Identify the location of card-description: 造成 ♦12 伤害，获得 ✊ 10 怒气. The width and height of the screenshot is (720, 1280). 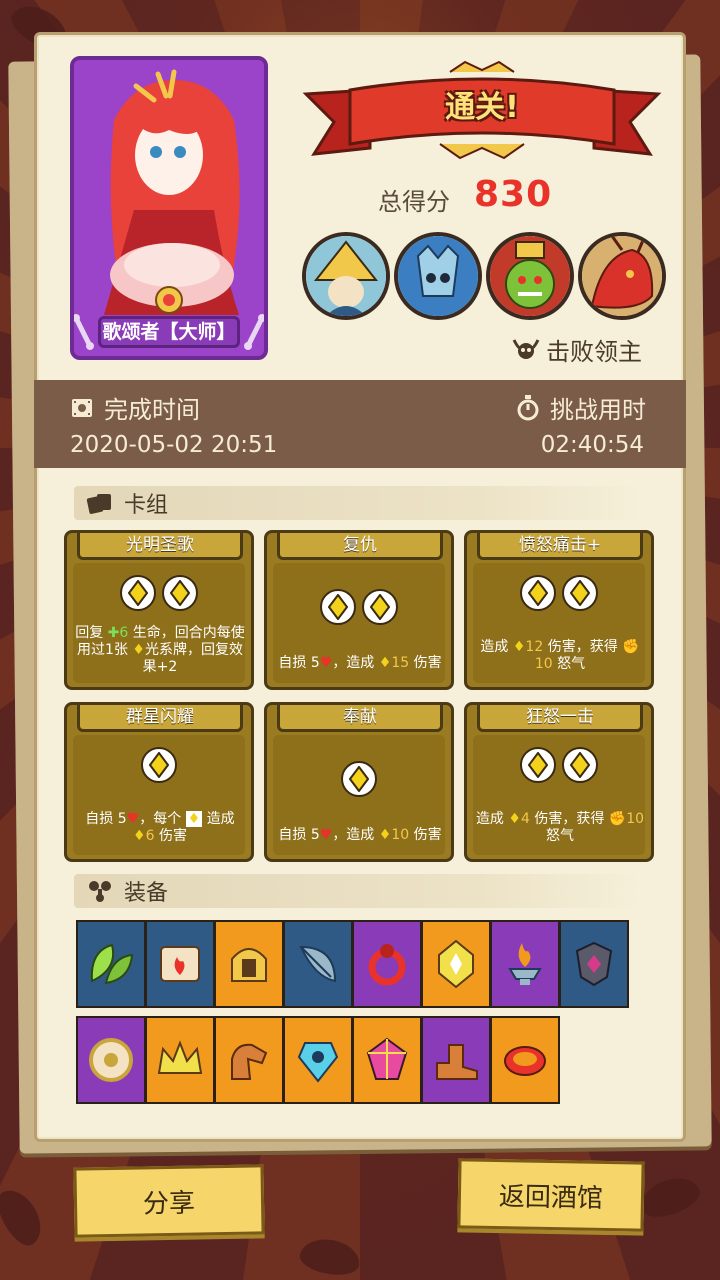
(560, 656).